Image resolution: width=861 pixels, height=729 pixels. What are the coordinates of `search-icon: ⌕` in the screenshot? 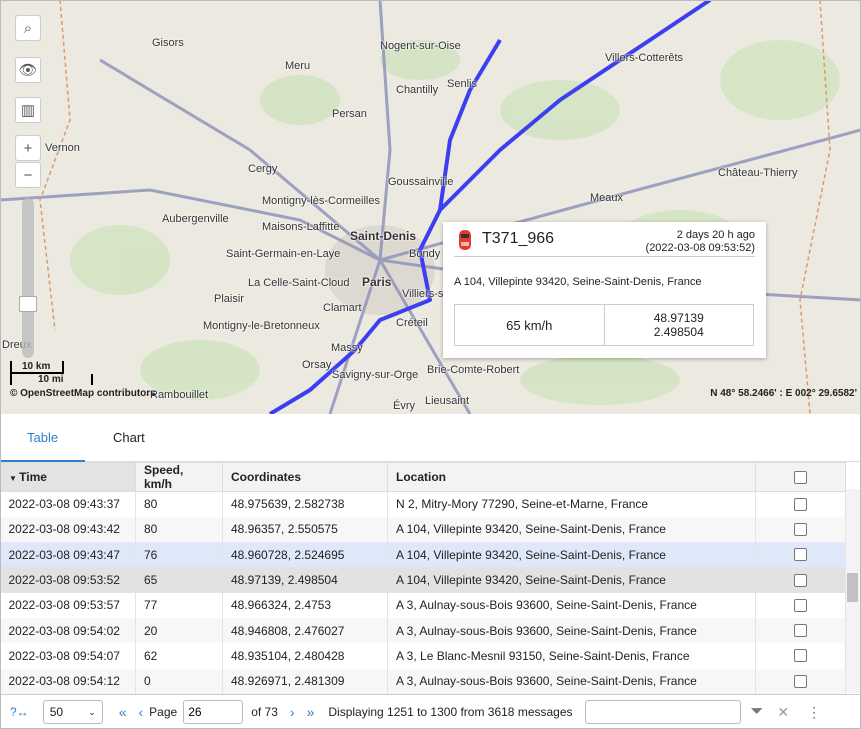 It's located at (28, 28).